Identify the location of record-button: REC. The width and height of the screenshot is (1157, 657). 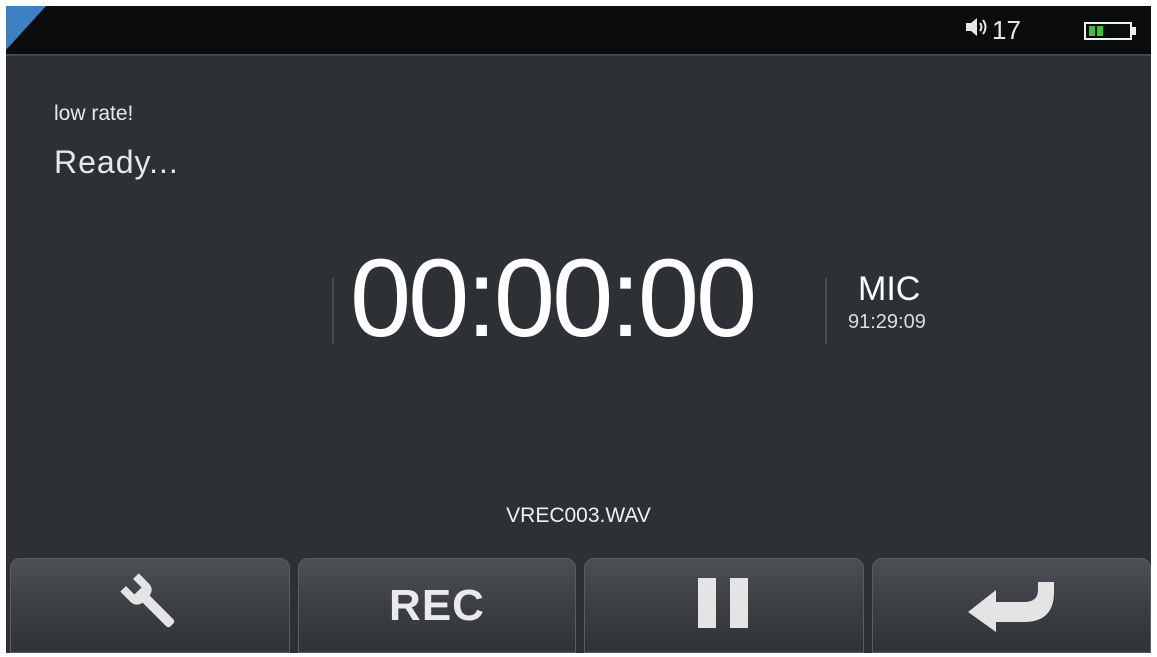
(437, 605).